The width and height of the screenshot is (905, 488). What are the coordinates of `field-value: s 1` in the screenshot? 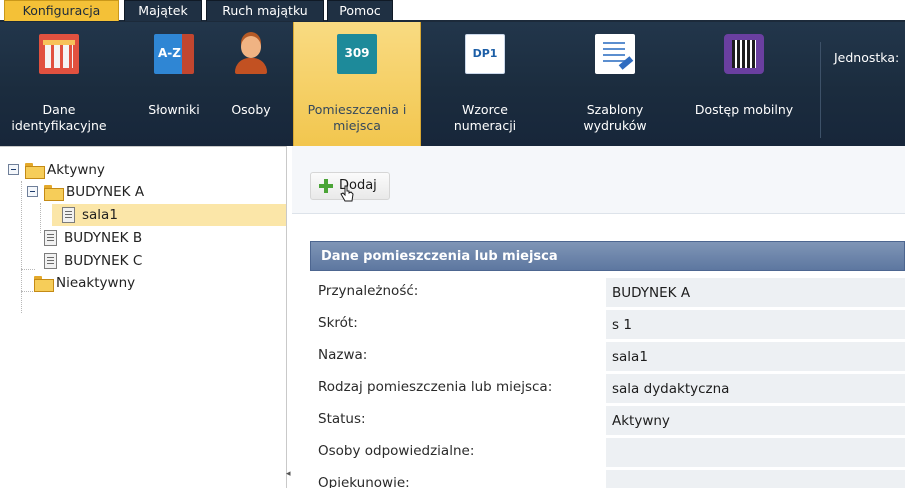 It's located at (755, 325).